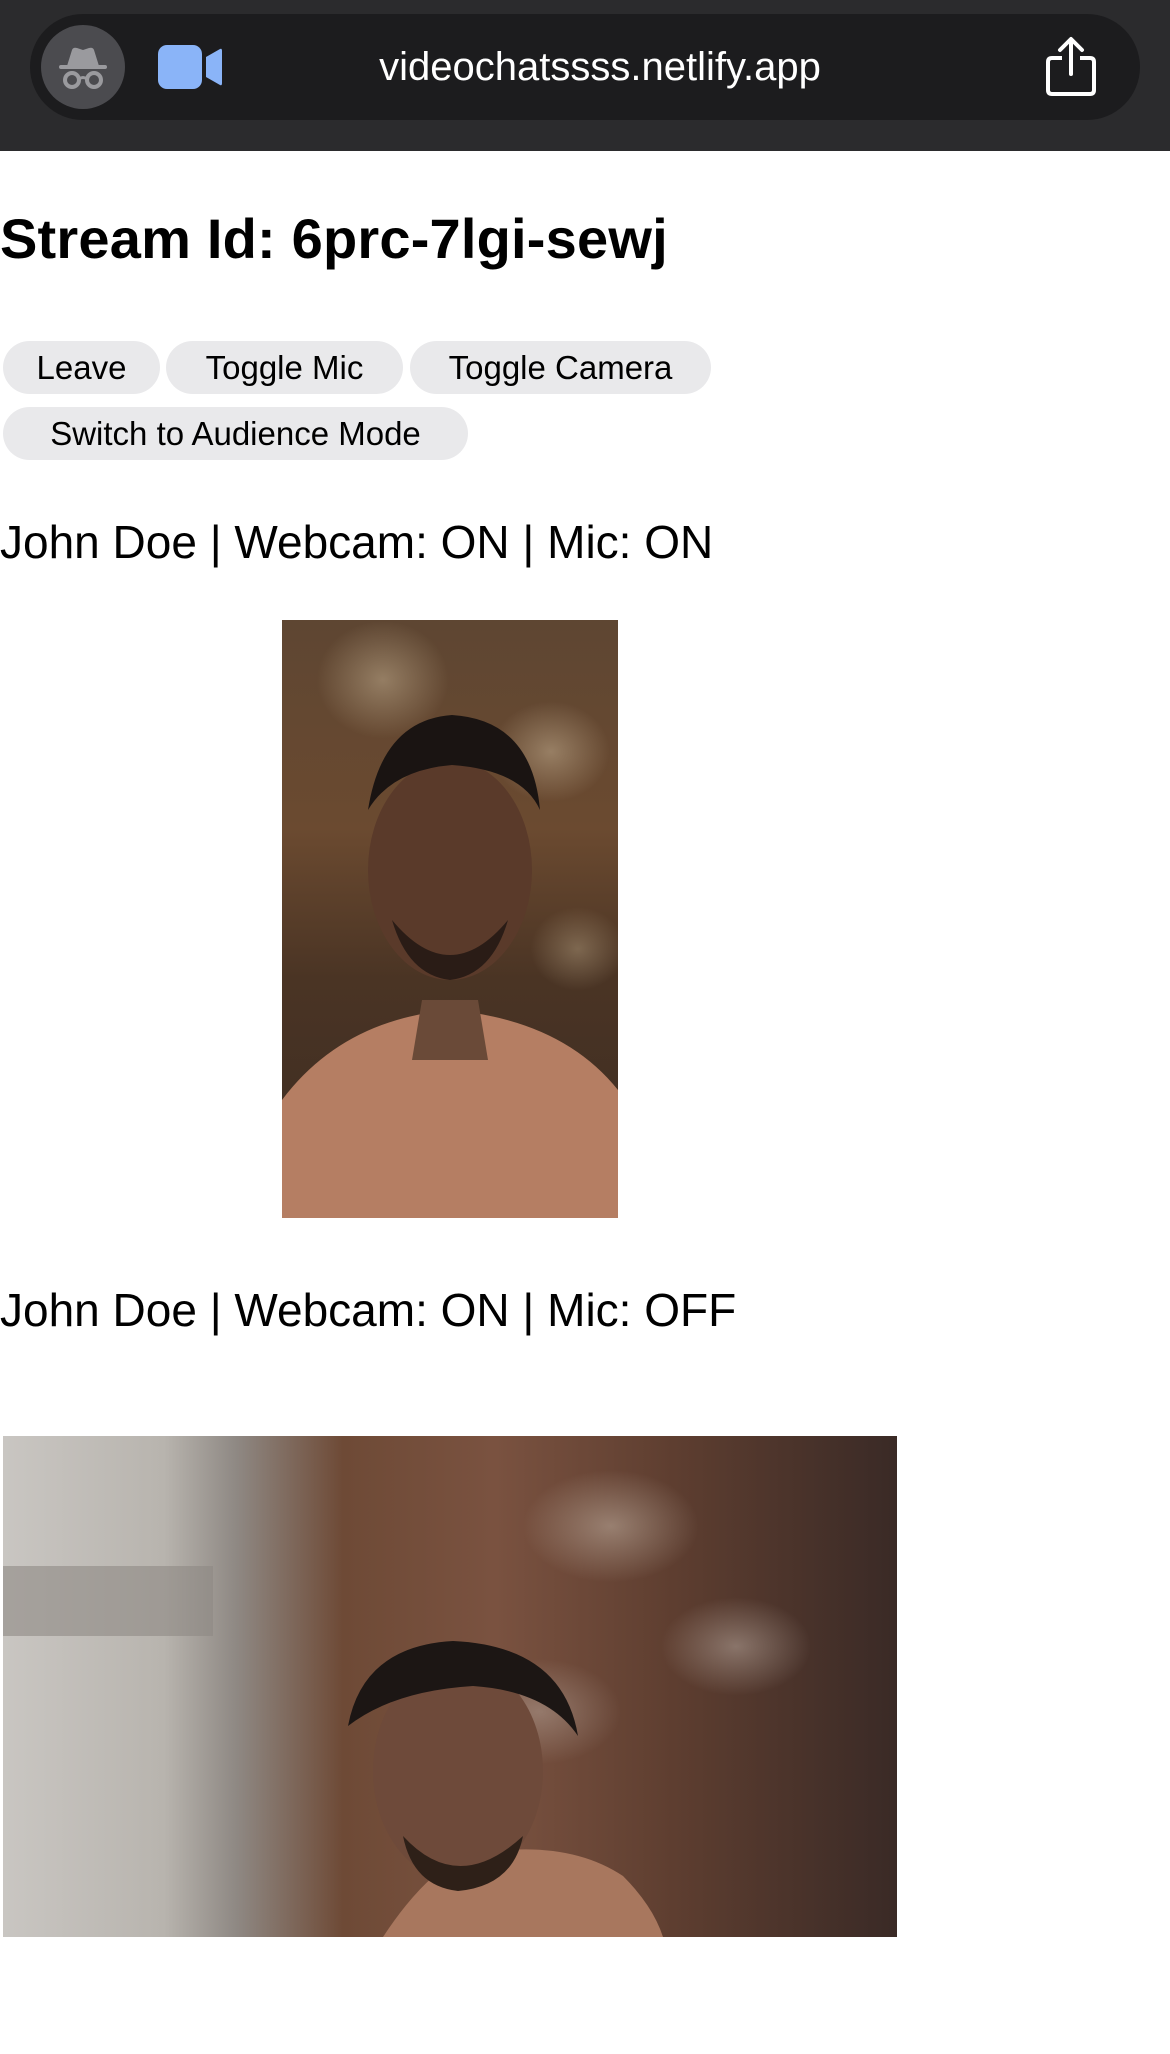 Image resolution: width=1170 pixels, height=2054 pixels. I want to click on toggle-mic-button: Toggle Mic, so click(284, 367).